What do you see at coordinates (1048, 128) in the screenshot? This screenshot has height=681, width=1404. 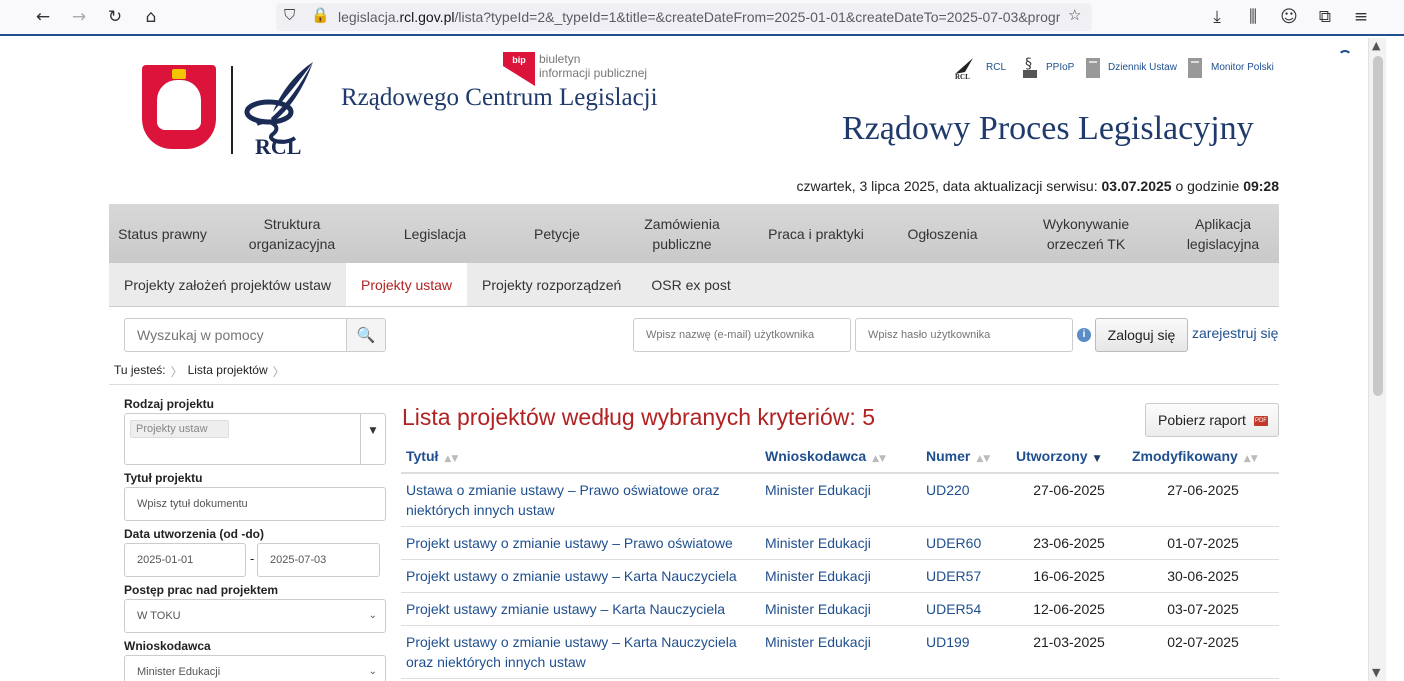 I see `page-heading: Rządowy Proces Legislacyjny` at bounding box center [1048, 128].